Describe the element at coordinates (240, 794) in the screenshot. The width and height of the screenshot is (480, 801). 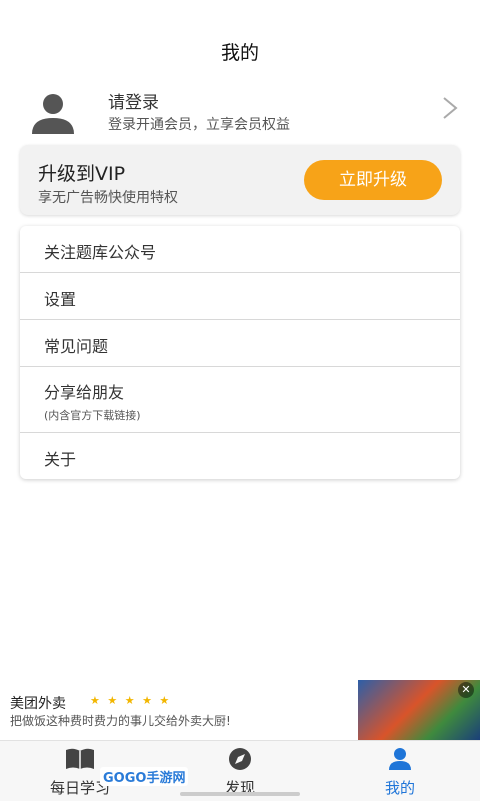
I see `home-indicator` at that location.